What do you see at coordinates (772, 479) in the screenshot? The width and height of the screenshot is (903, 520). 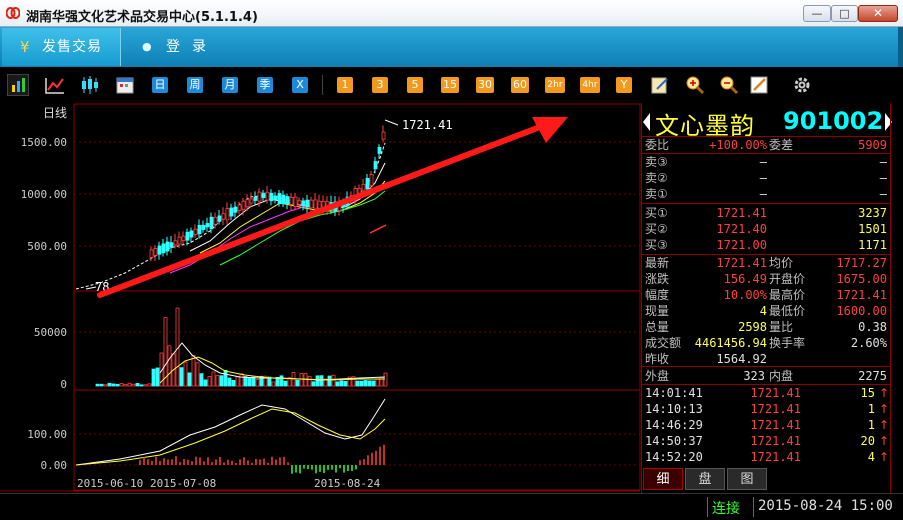 I see `quote-panel-tabs: 细 盘 图` at bounding box center [772, 479].